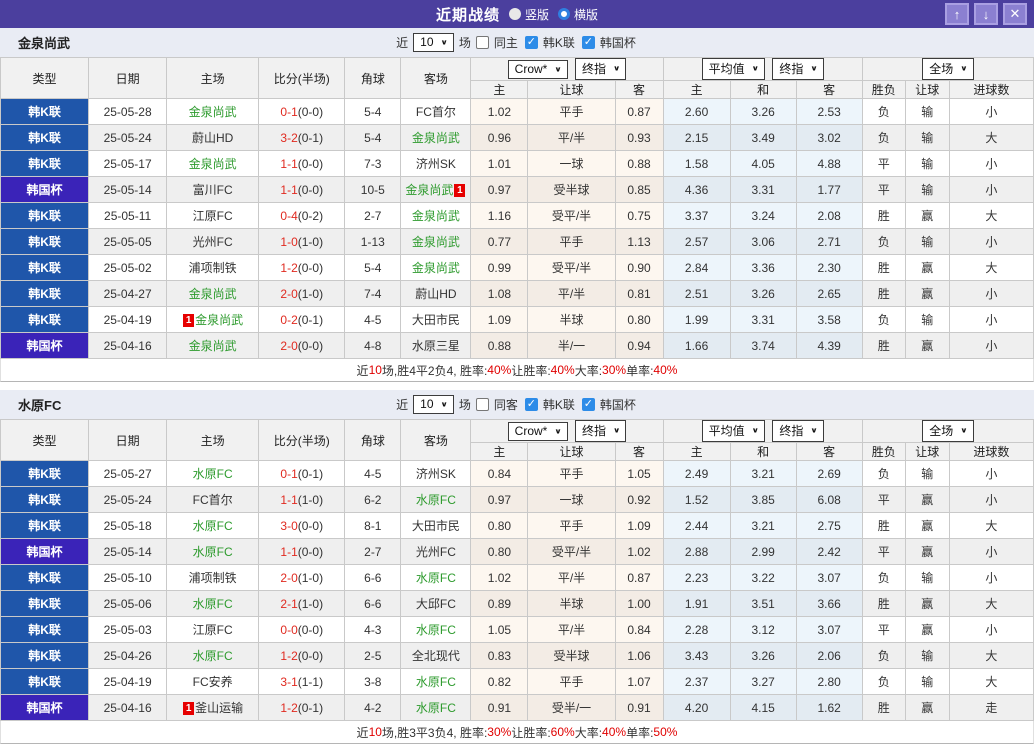 The width and height of the screenshot is (1034, 744). I want to click on date-cell: 25-05-03, so click(128, 629).